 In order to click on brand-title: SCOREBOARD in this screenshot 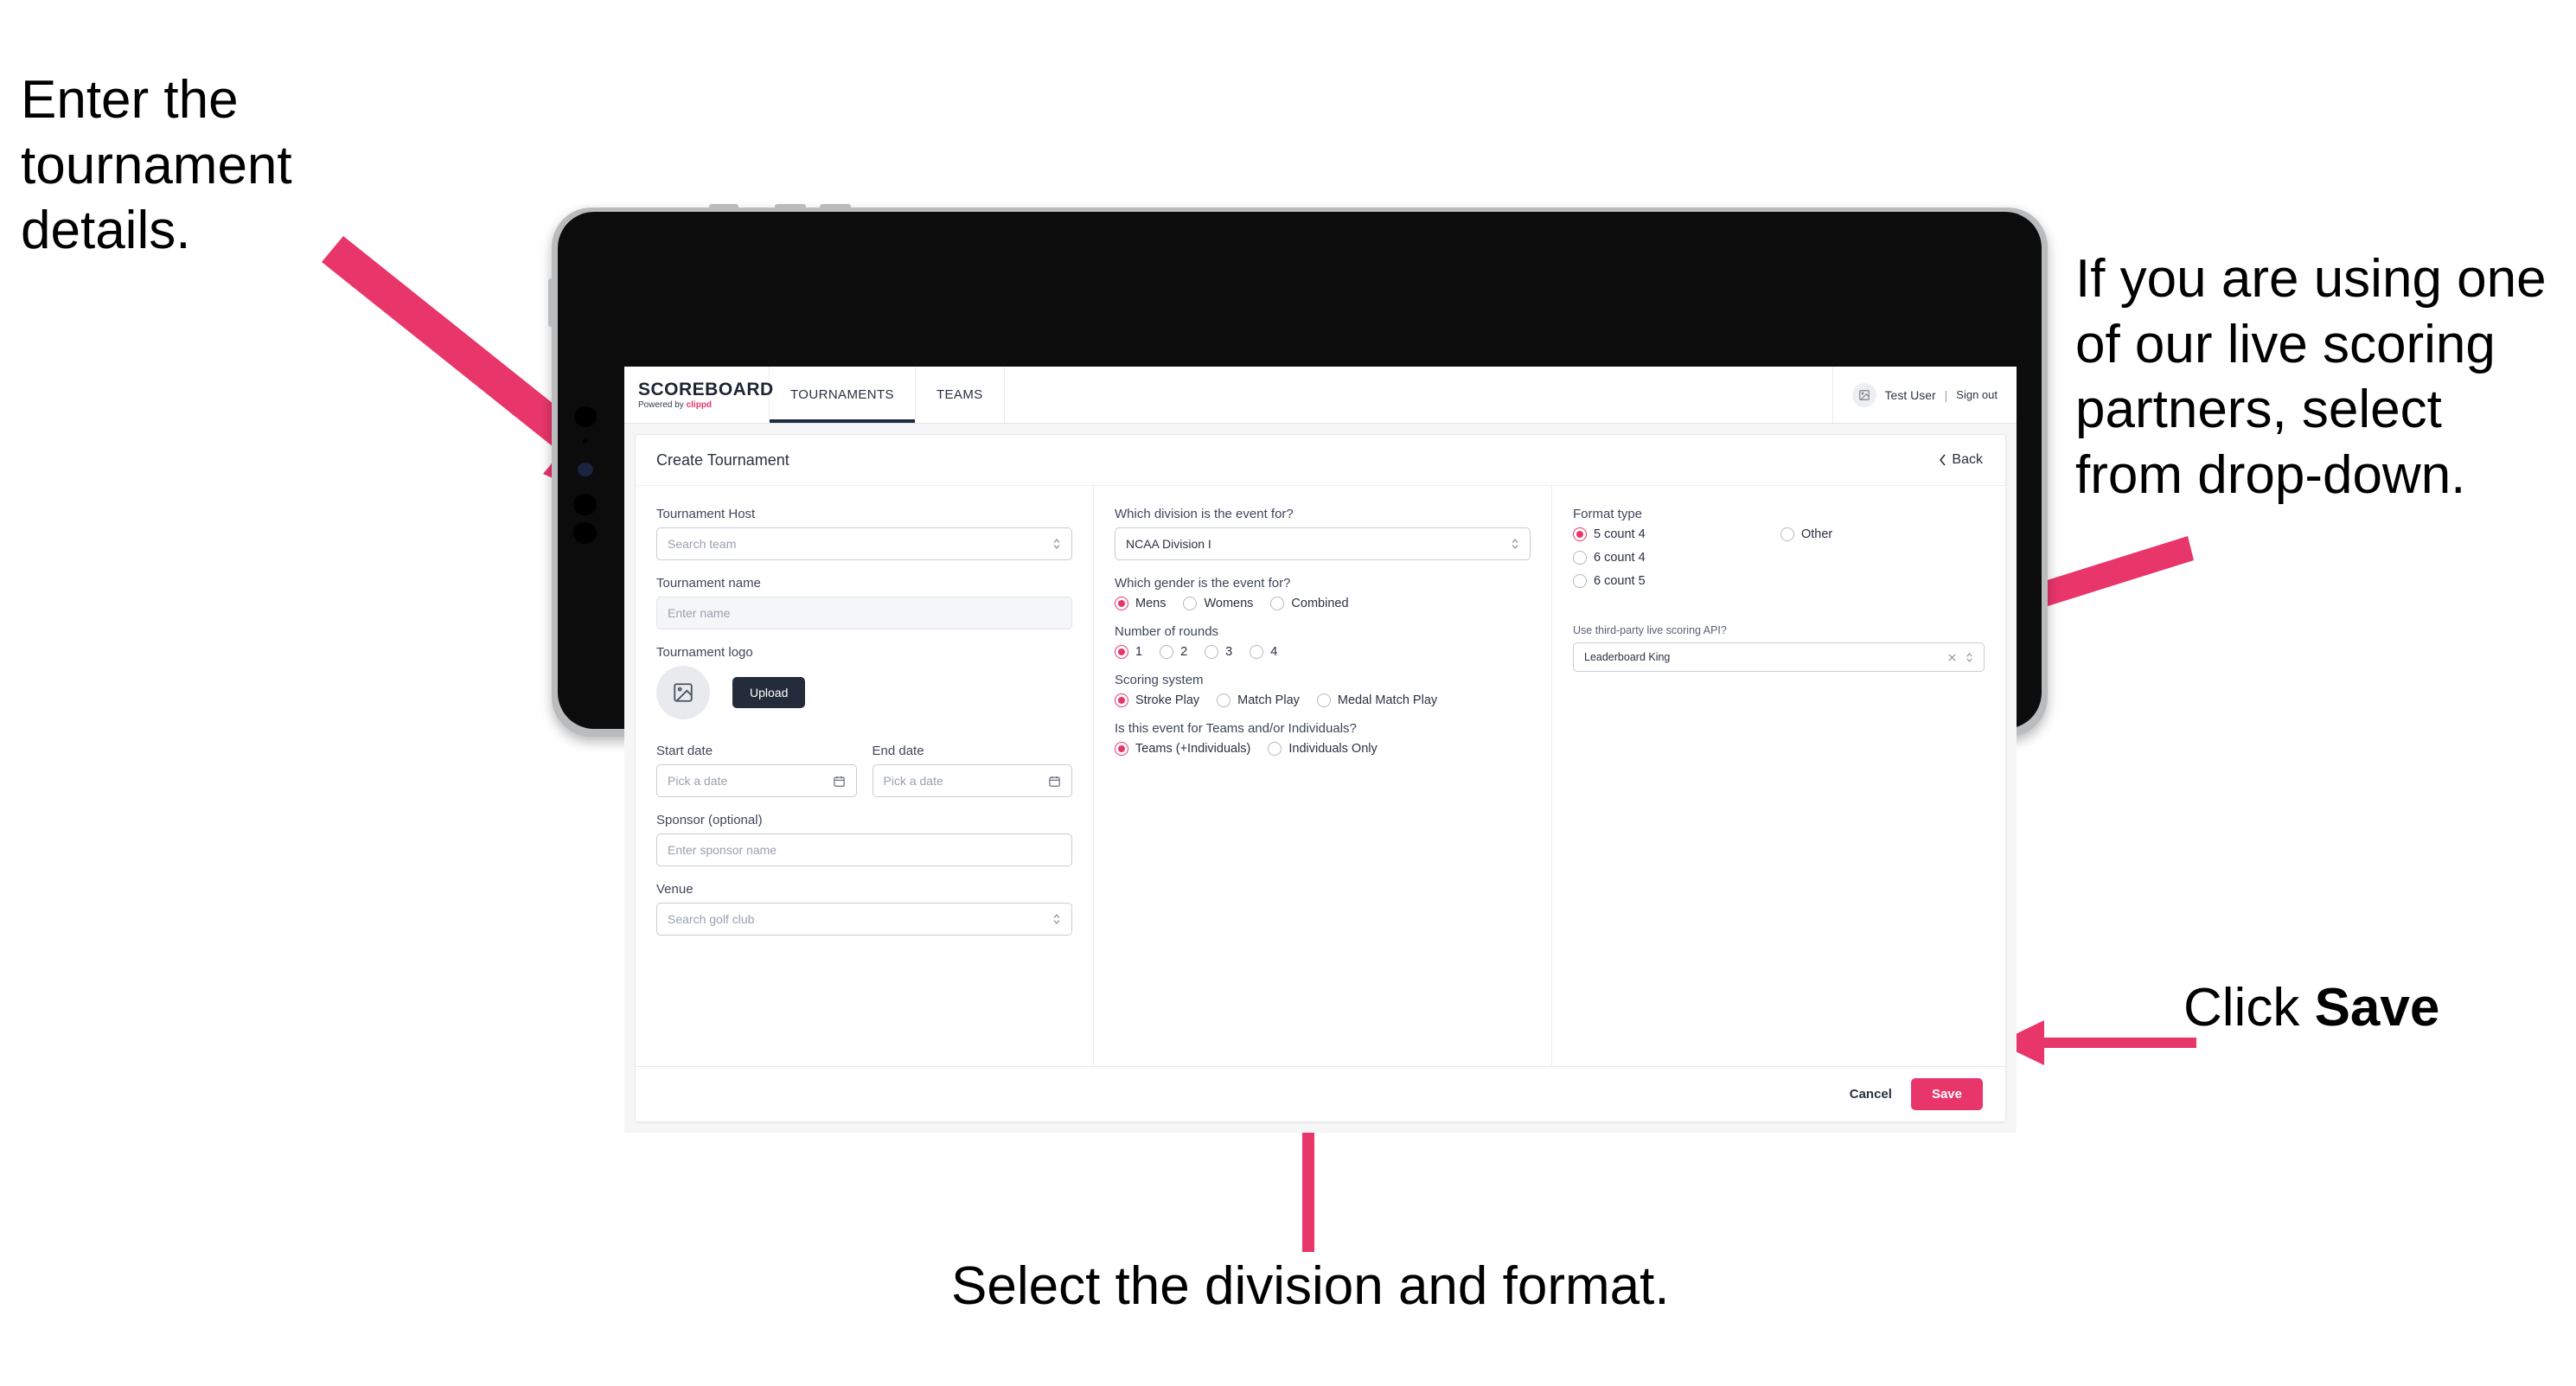, I will do `click(706, 389)`.